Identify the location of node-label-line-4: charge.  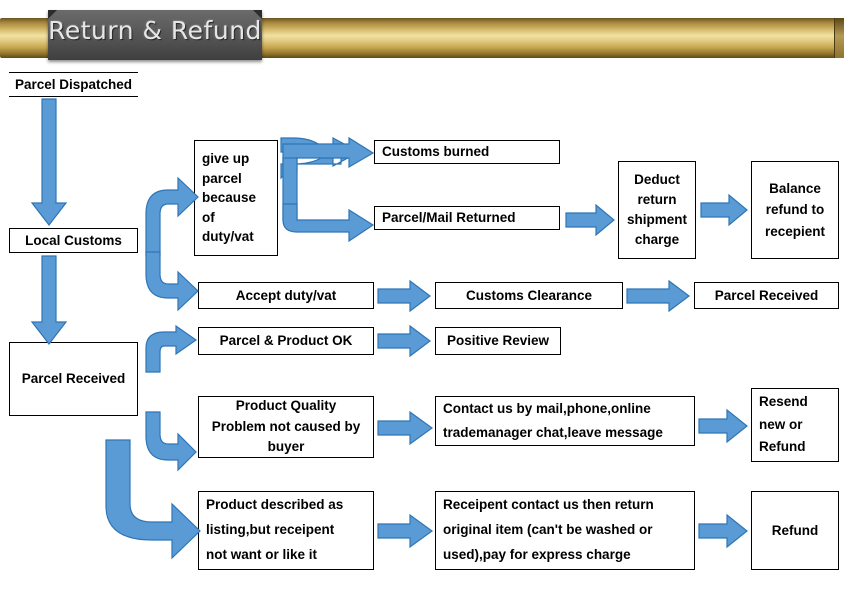
(657, 240).